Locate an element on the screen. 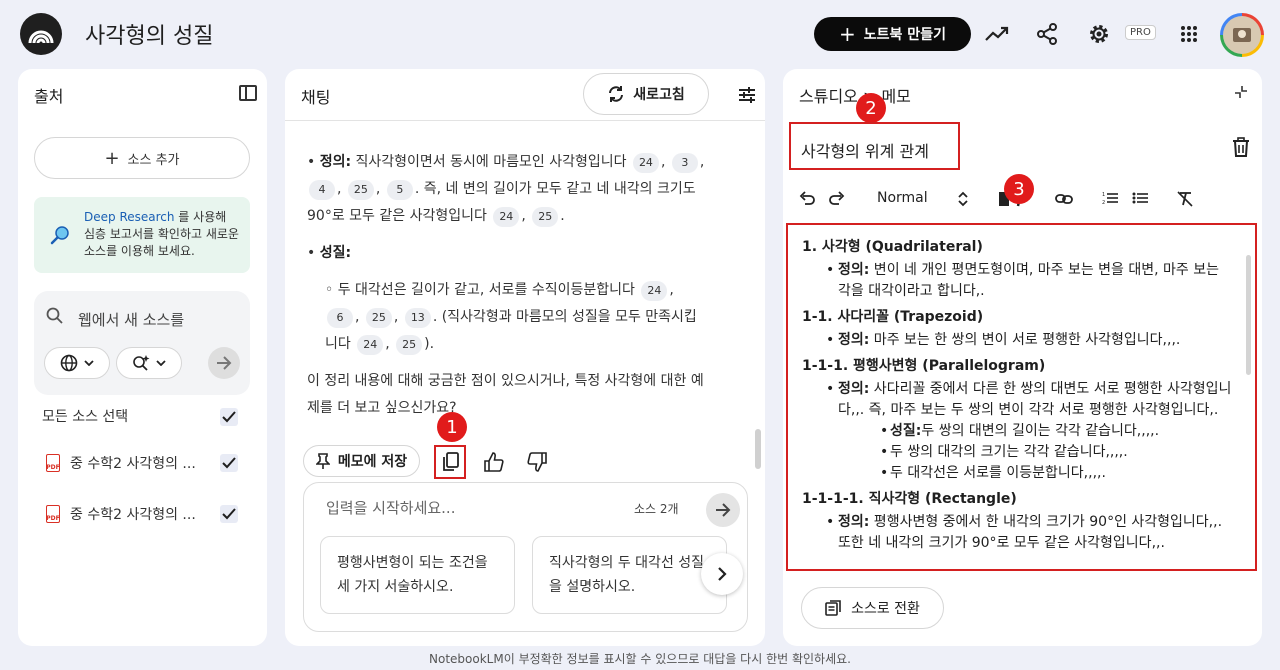 This screenshot has height=670, width=1280. suggestion-chip: 직사각형의 두 대각선 성질을 설명하시오. is located at coordinates (629, 575).